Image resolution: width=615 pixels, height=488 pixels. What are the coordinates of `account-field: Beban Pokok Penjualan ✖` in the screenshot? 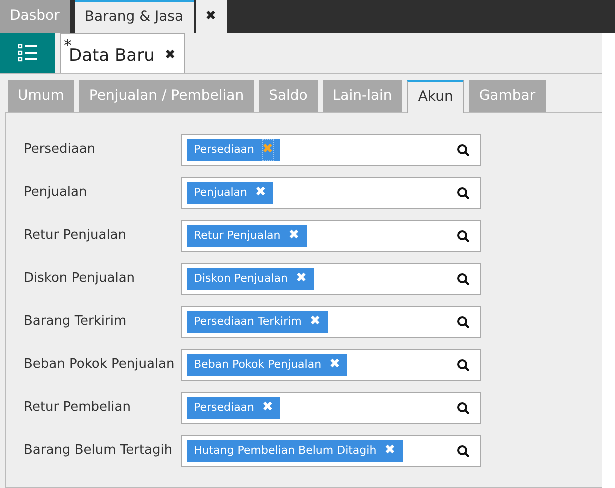 It's located at (331, 365).